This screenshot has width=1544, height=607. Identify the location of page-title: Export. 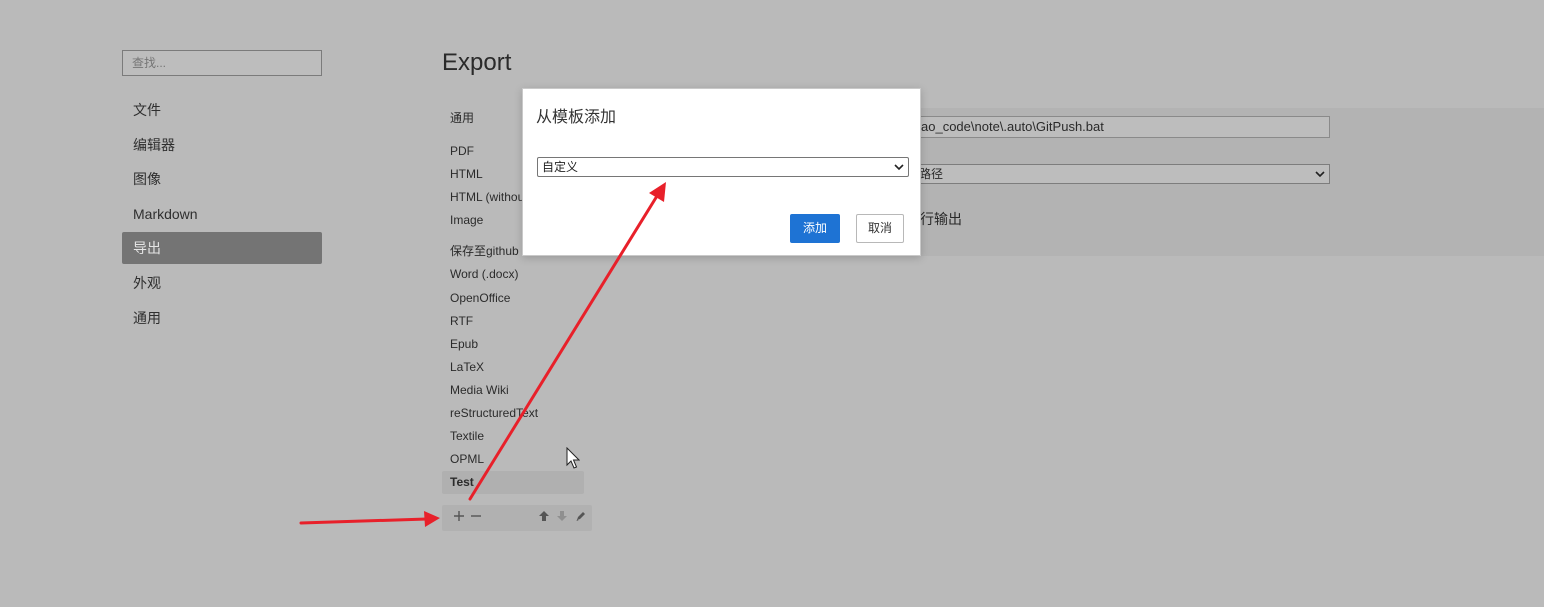
(477, 62).